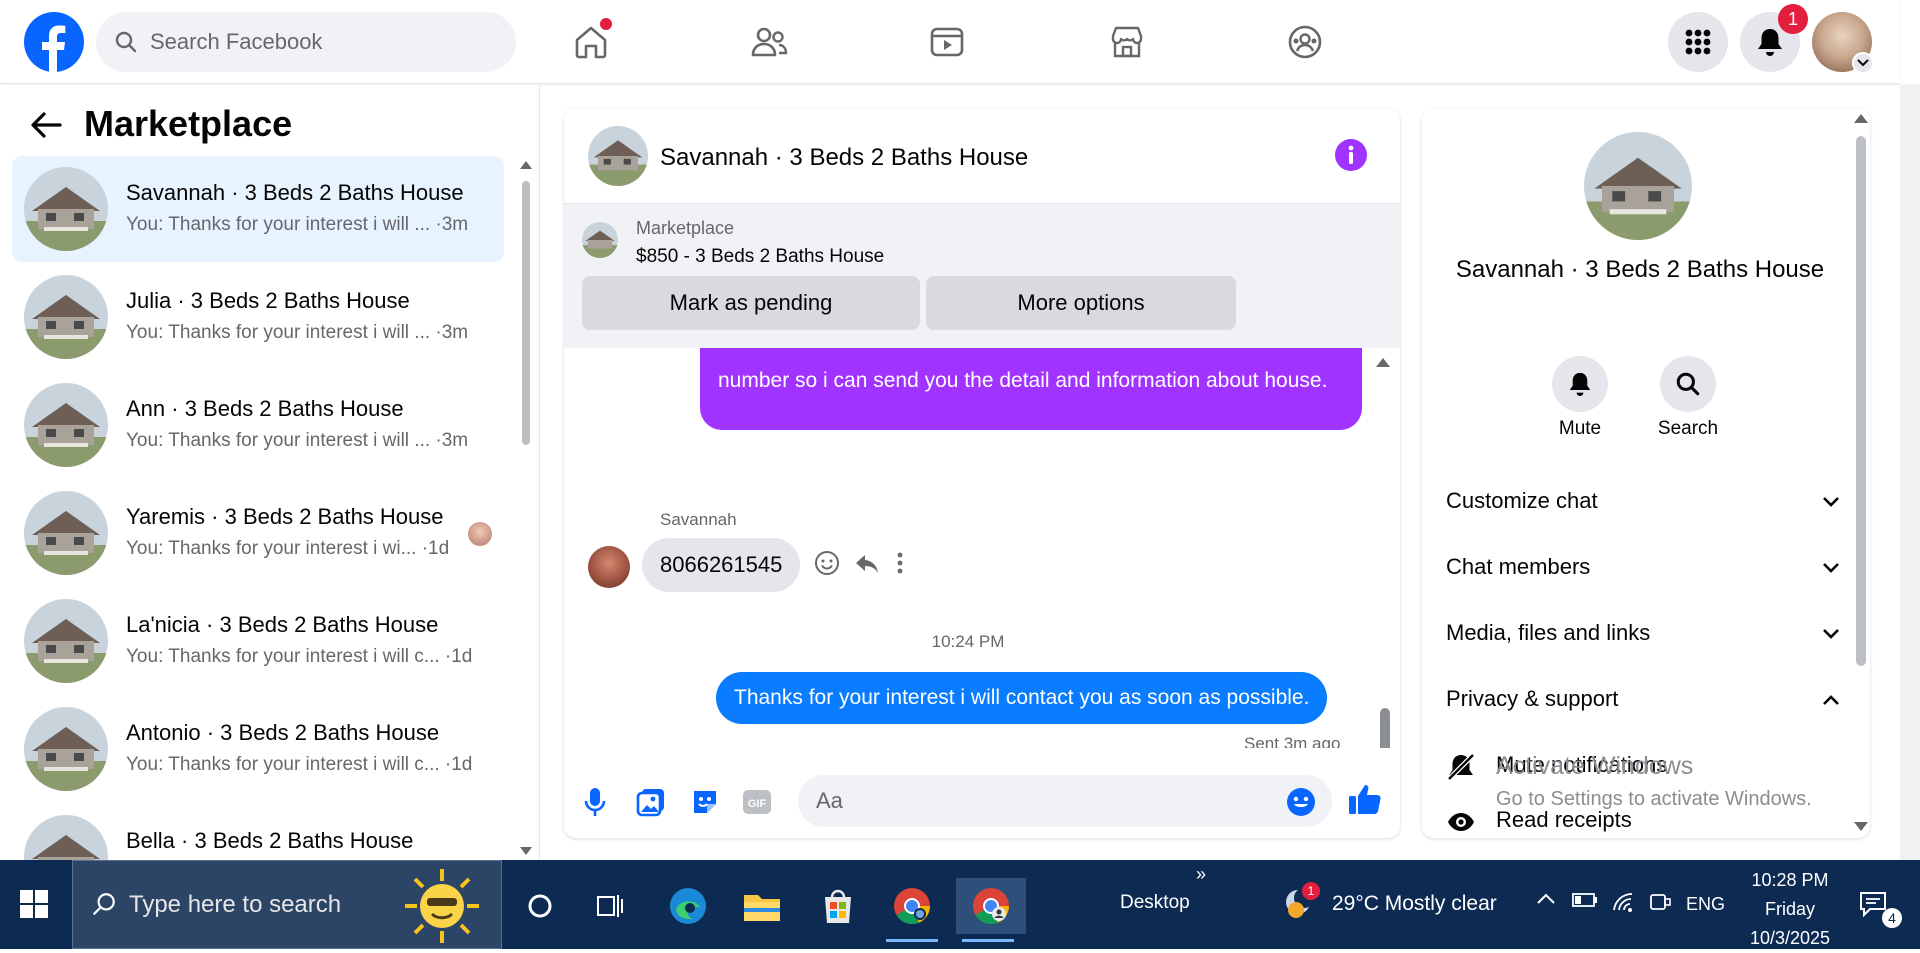 The image size is (1920, 953). What do you see at coordinates (1793, 19) in the screenshot?
I see `notification-badge: 1` at bounding box center [1793, 19].